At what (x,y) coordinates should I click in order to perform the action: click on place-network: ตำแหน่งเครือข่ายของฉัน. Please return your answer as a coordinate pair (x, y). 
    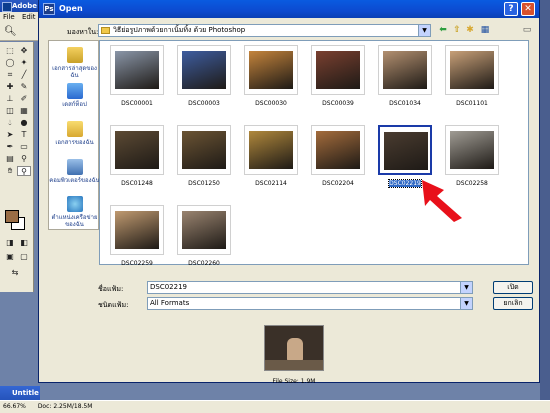
    Looking at the image, I should click on (74, 212).